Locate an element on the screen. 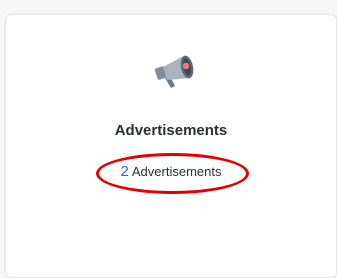 This screenshot has width=337, height=278. advertisements-count-label: Advertisements is located at coordinates (176, 171).